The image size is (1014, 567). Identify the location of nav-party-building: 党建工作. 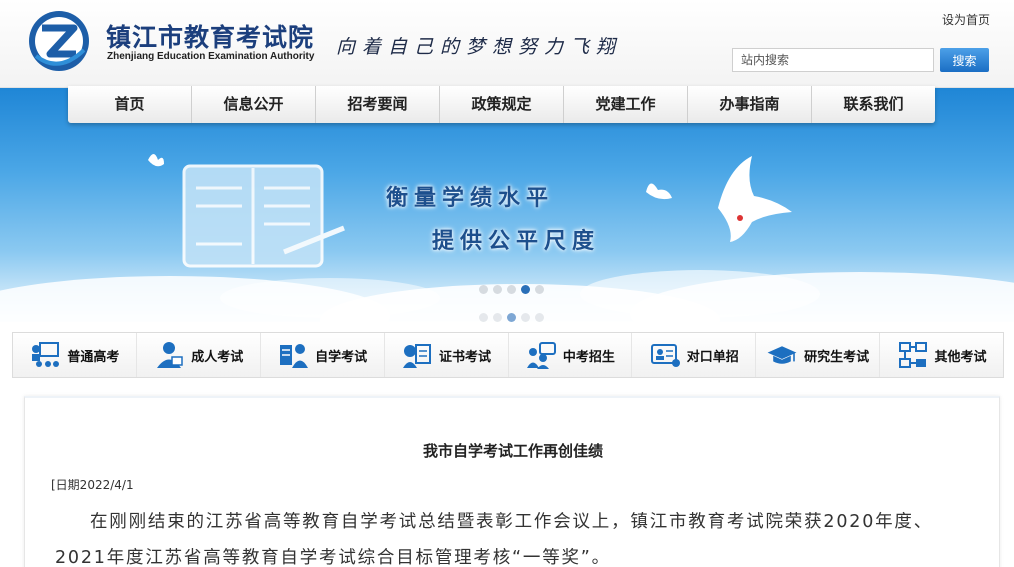
(626, 104).